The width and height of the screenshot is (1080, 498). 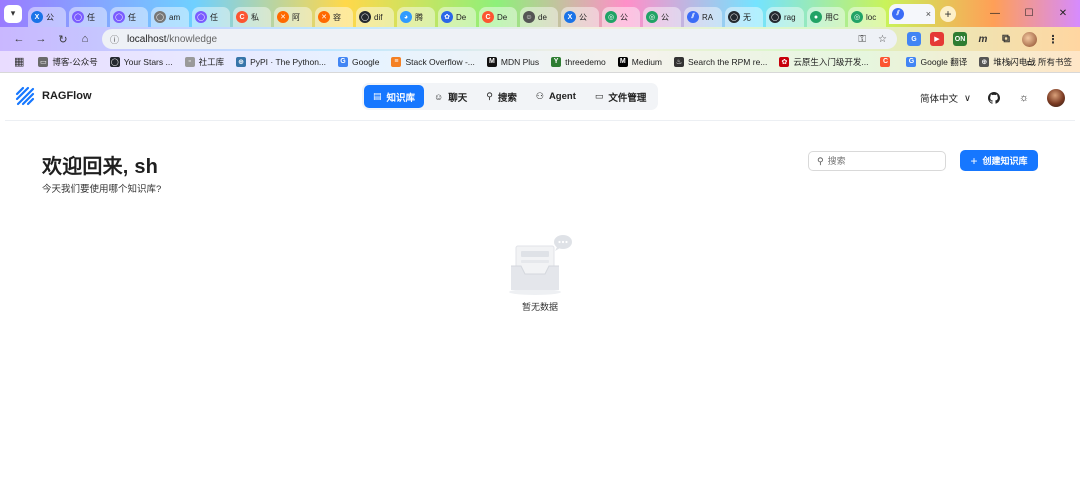 I want to click on on-extension-icon: ON, so click(x=960, y=39).